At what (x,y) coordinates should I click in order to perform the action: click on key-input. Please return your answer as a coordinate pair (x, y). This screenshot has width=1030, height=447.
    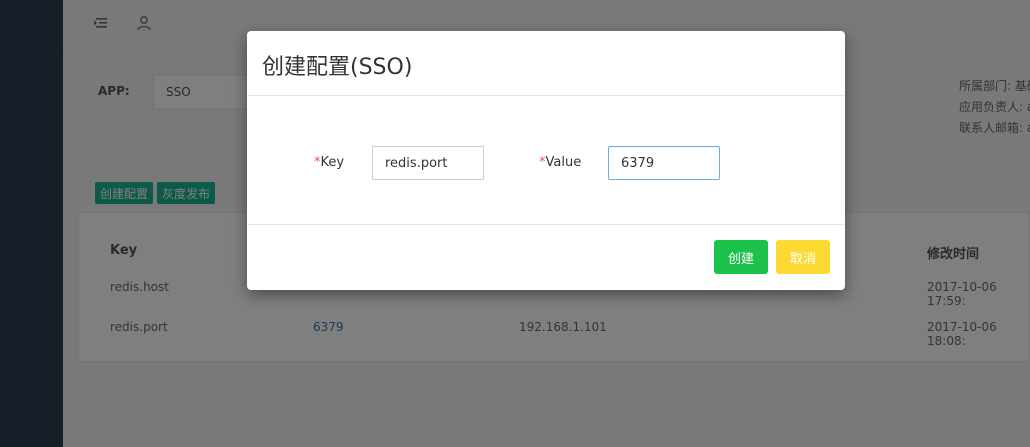
    Looking at the image, I should click on (428, 163).